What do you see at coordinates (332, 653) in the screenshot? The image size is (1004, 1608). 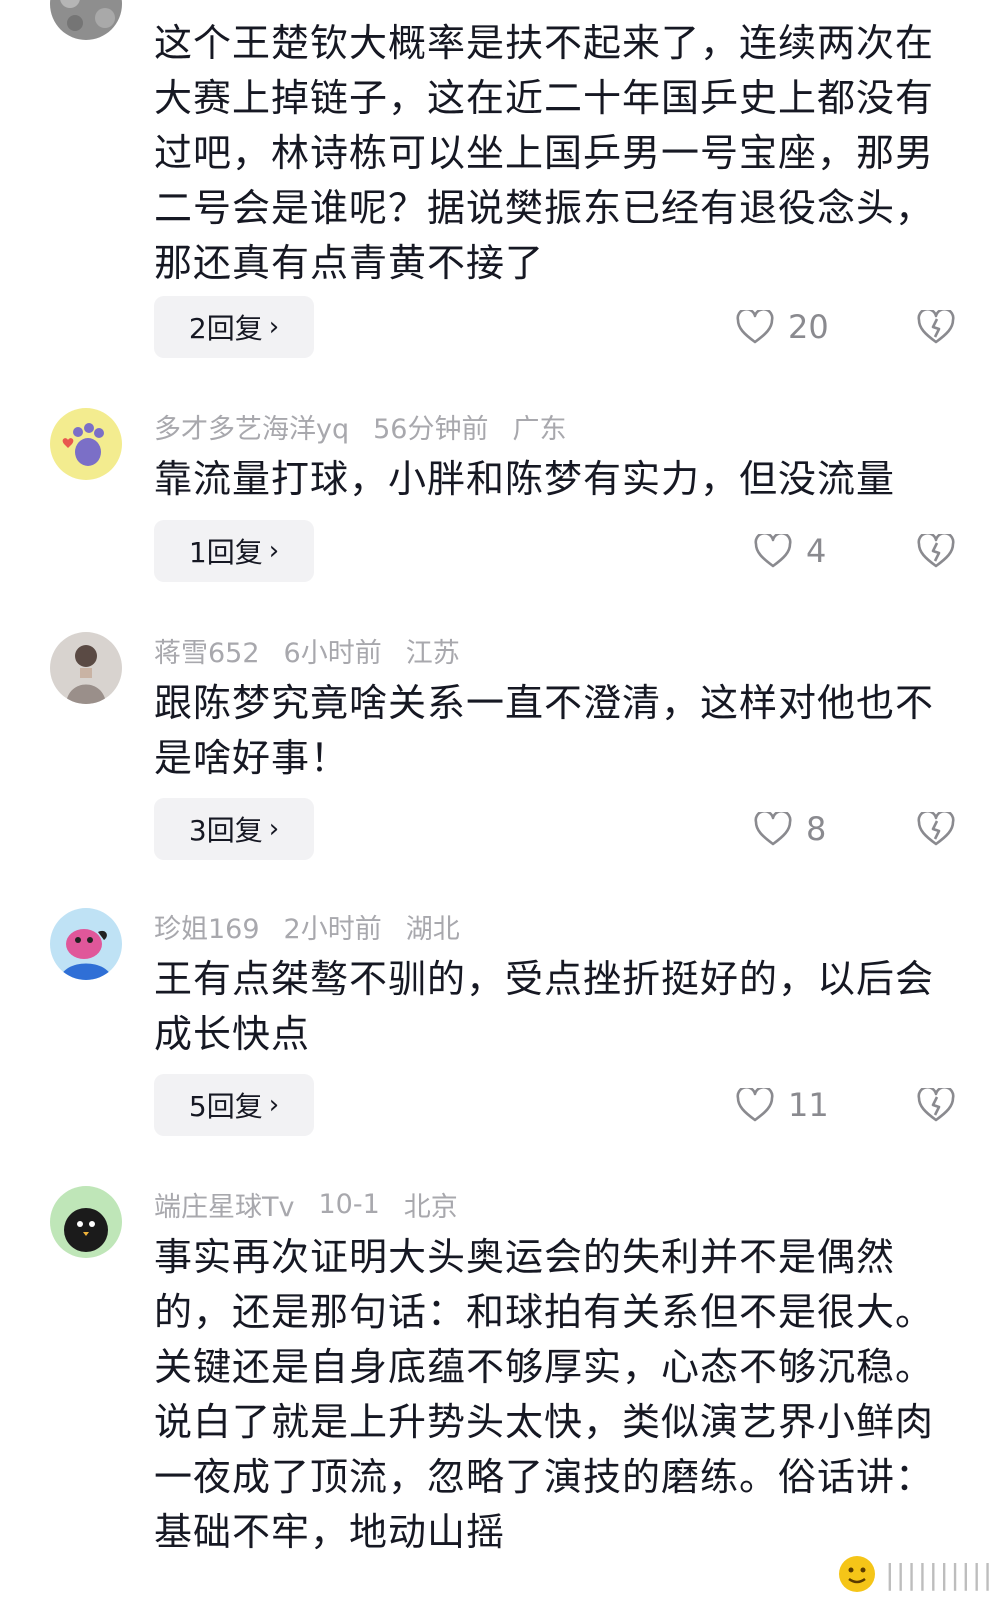 I see `timestamp: 6小时前` at bounding box center [332, 653].